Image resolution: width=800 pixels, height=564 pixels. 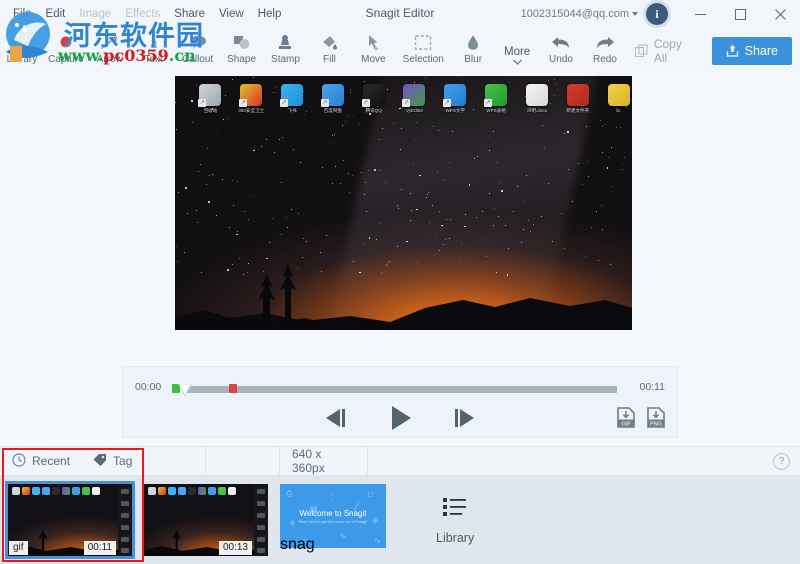 What do you see at coordinates (455, 520) in the screenshot?
I see `library-button: Library` at bounding box center [455, 520].